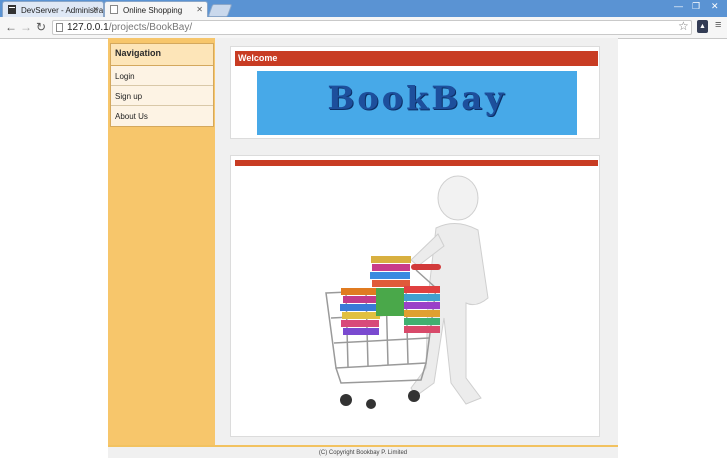 This screenshot has height=465, width=727. I want to click on navigation-box: Navigation Login Sign up About Us, so click(162, 85).